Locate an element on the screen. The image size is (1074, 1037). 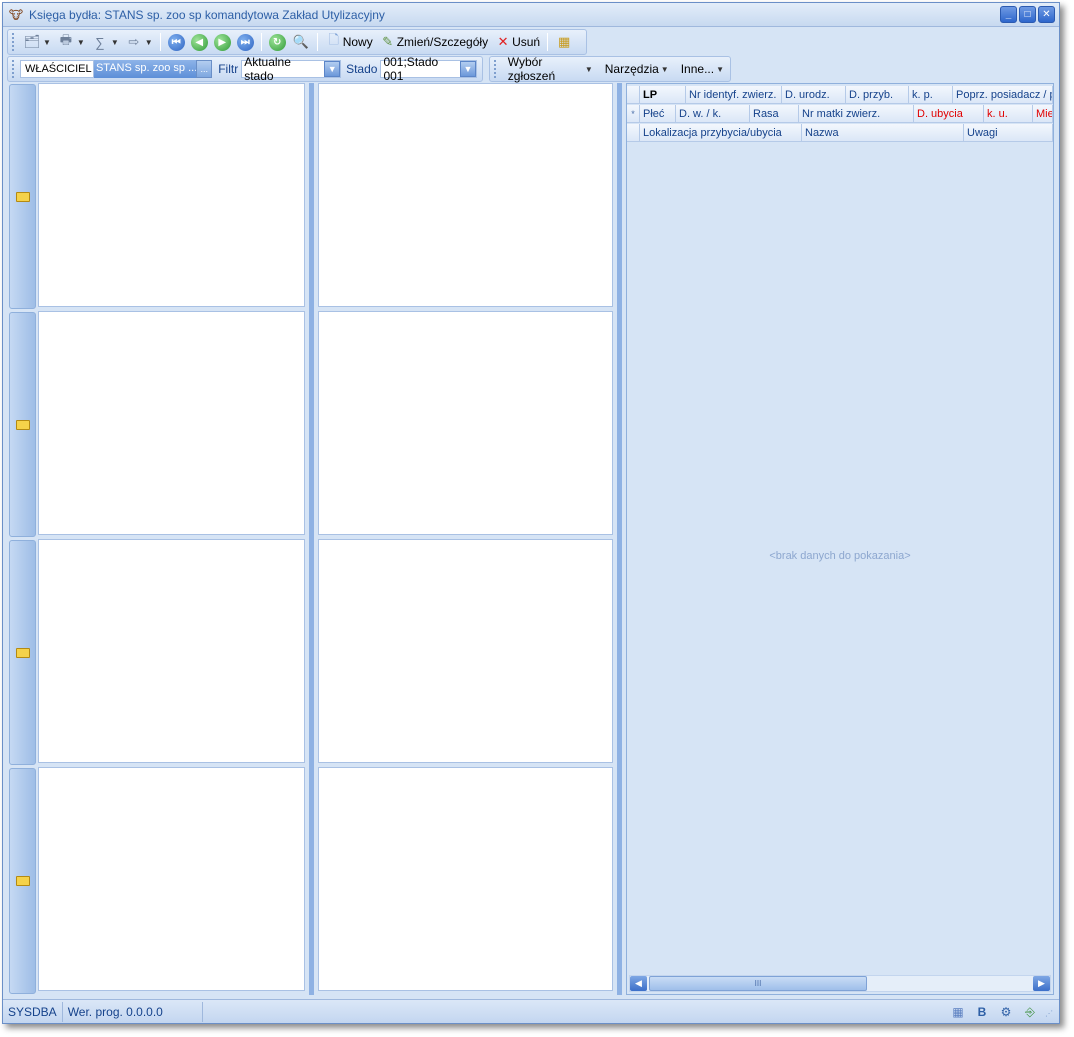
minimize-button: _ is located at coordinates (1008, 14).